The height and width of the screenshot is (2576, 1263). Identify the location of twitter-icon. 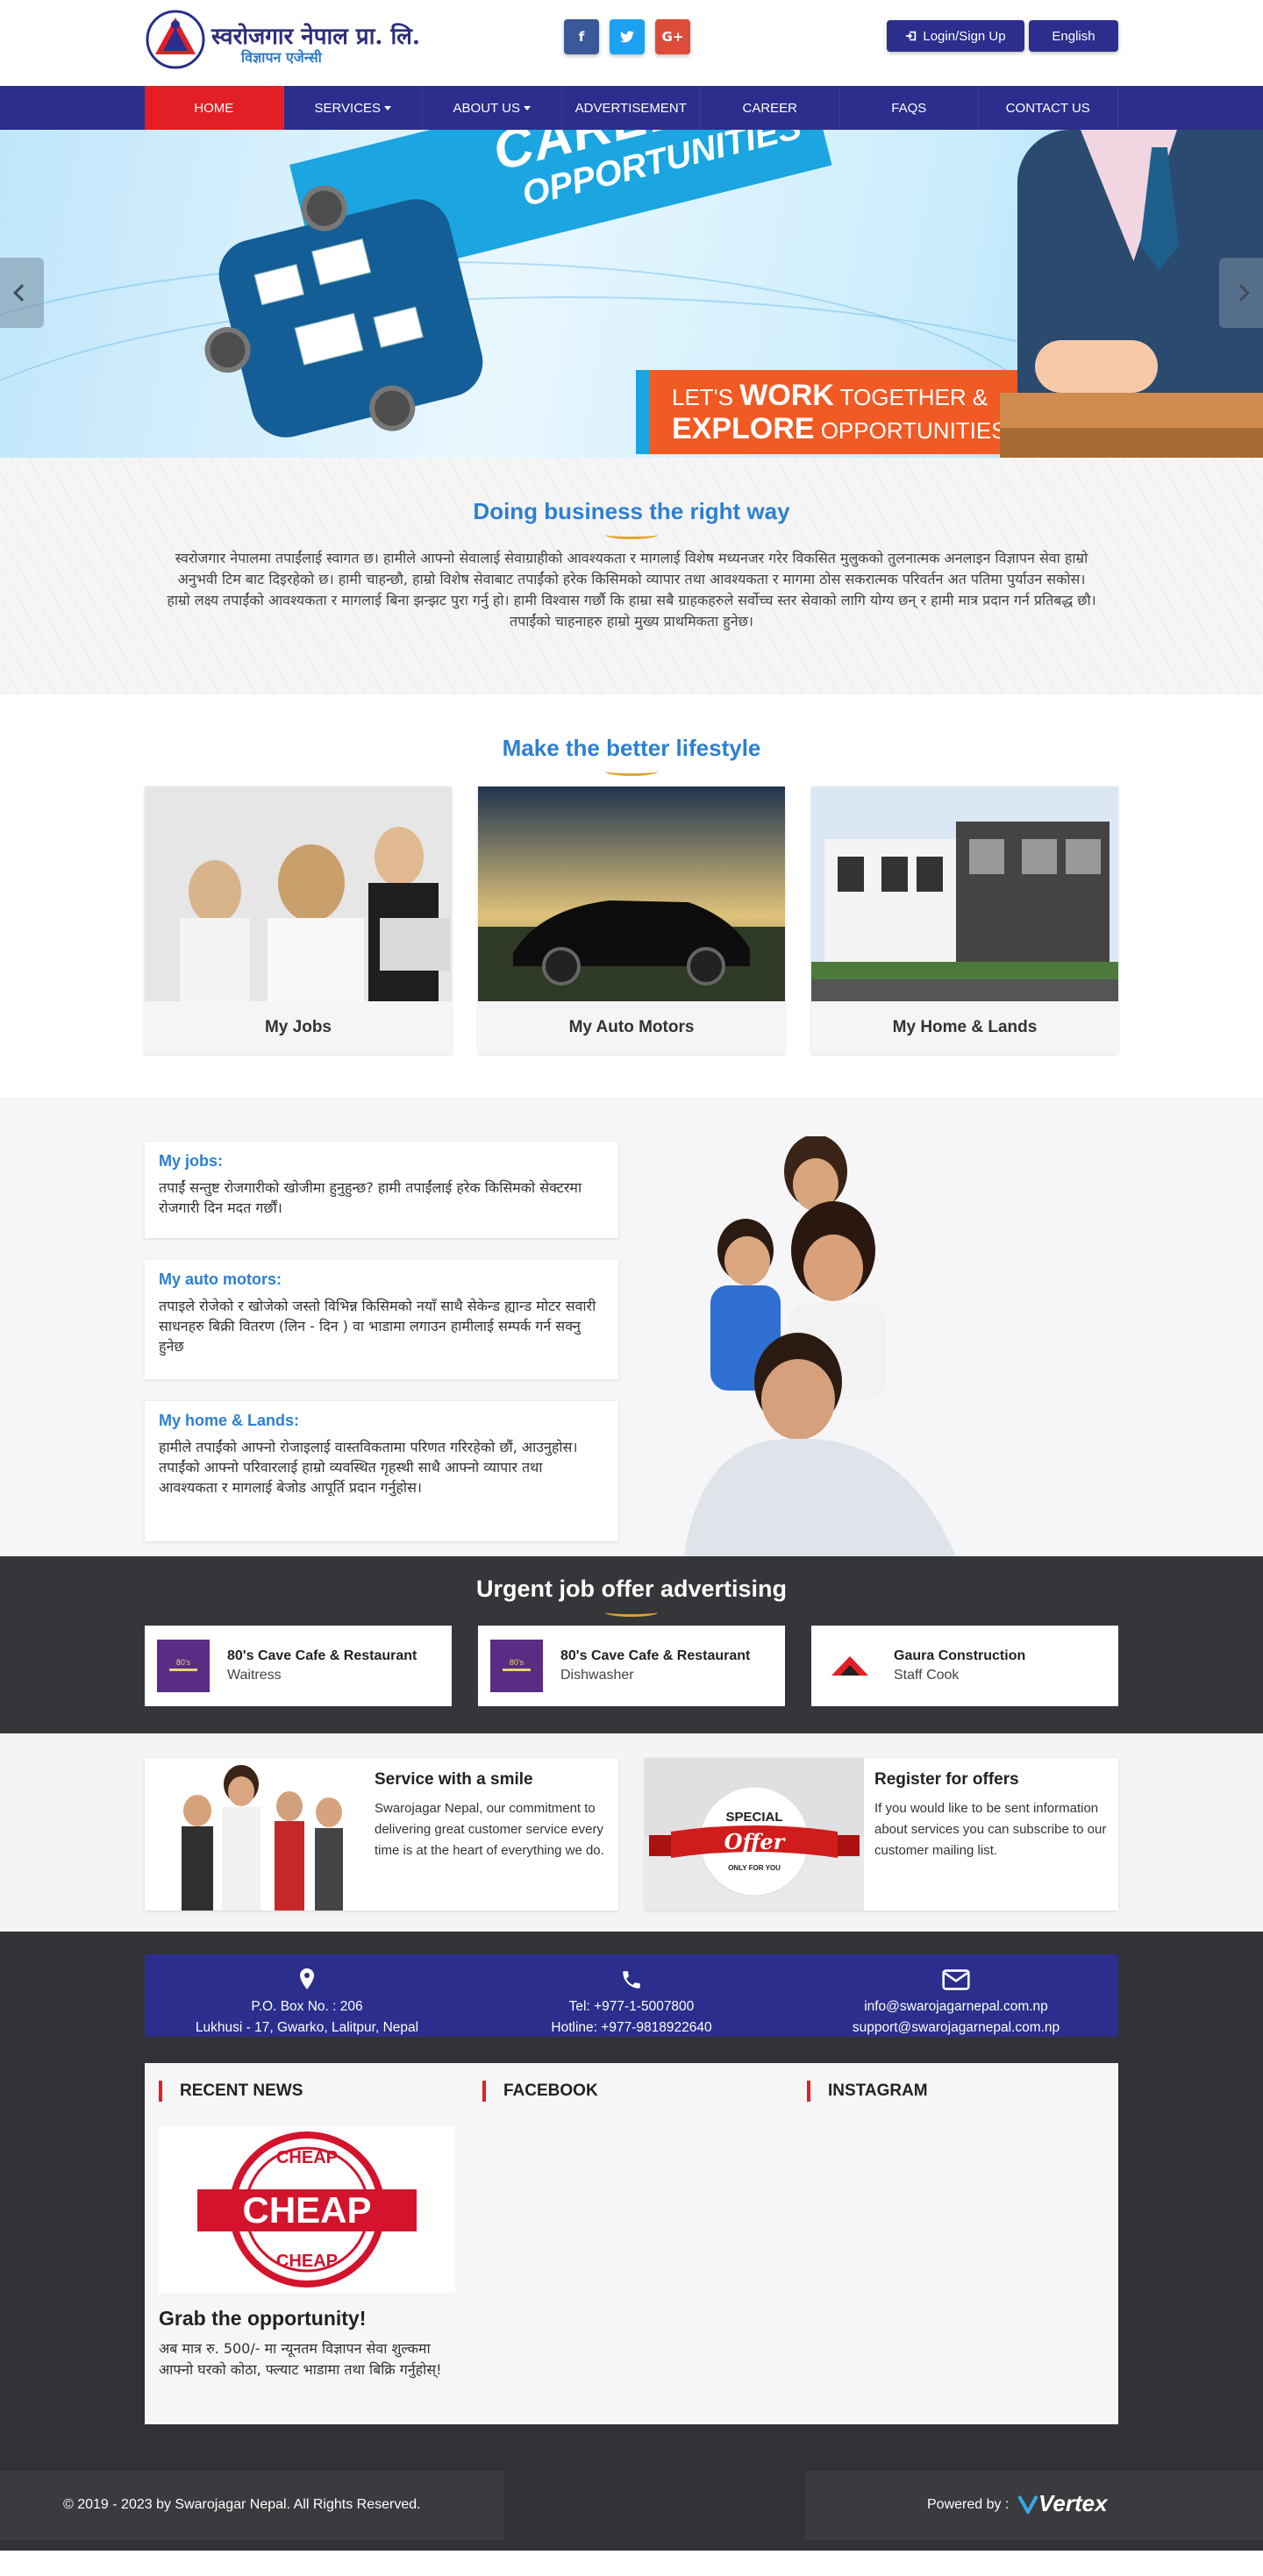
(627, 36).